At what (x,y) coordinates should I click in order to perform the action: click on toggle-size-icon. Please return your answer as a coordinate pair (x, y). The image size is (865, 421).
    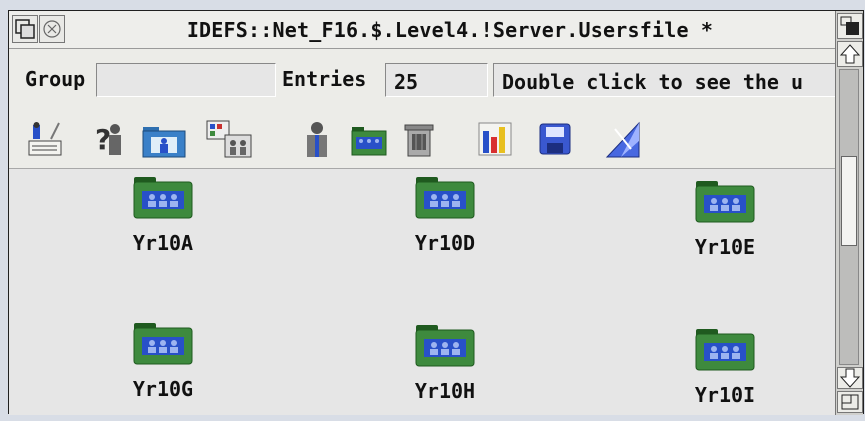
    Looking at the image, I should click on (849, 25).